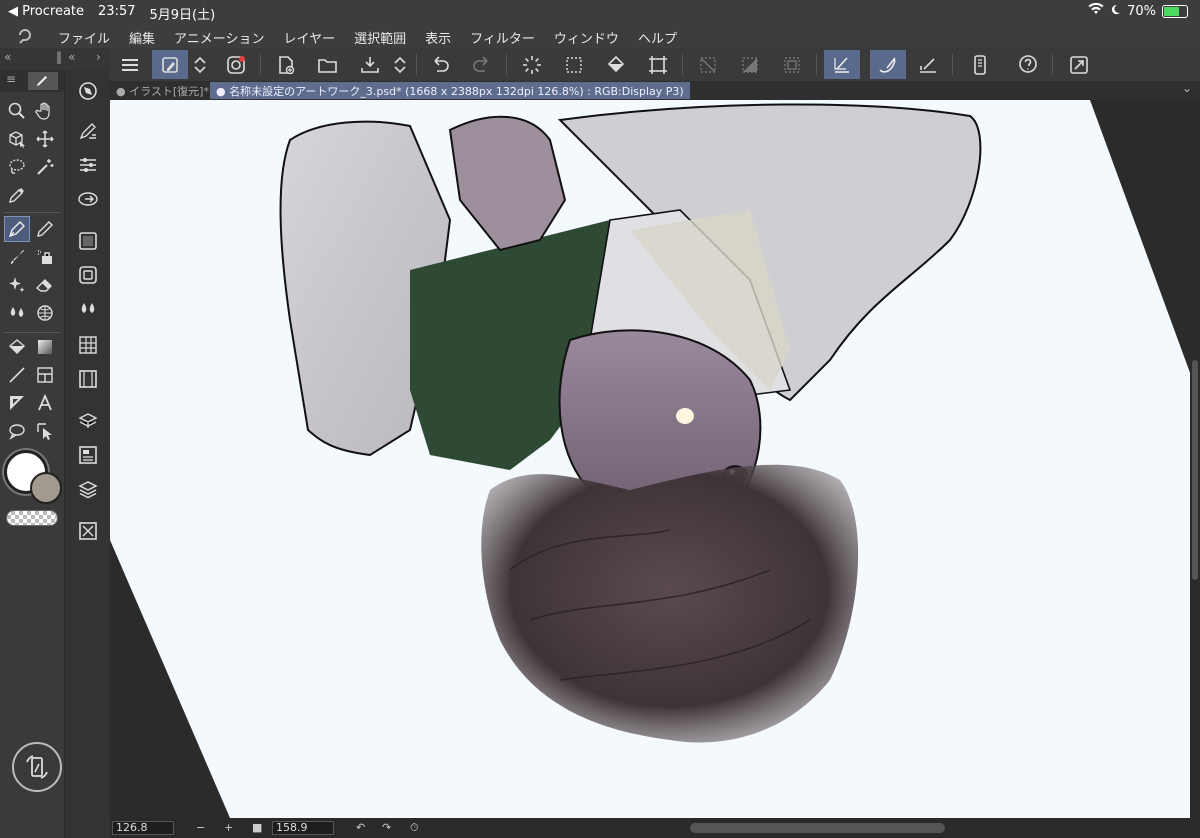 The image size is (1200, 838). What do you see at coordinates (71, 57) in the screenshot?
I see `collapse-mid-icon: «` at bounding box center [71, 57].